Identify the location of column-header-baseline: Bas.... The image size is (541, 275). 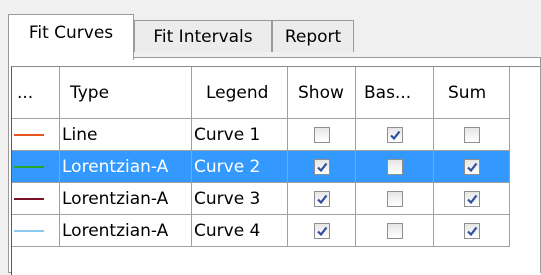
(395, 93).